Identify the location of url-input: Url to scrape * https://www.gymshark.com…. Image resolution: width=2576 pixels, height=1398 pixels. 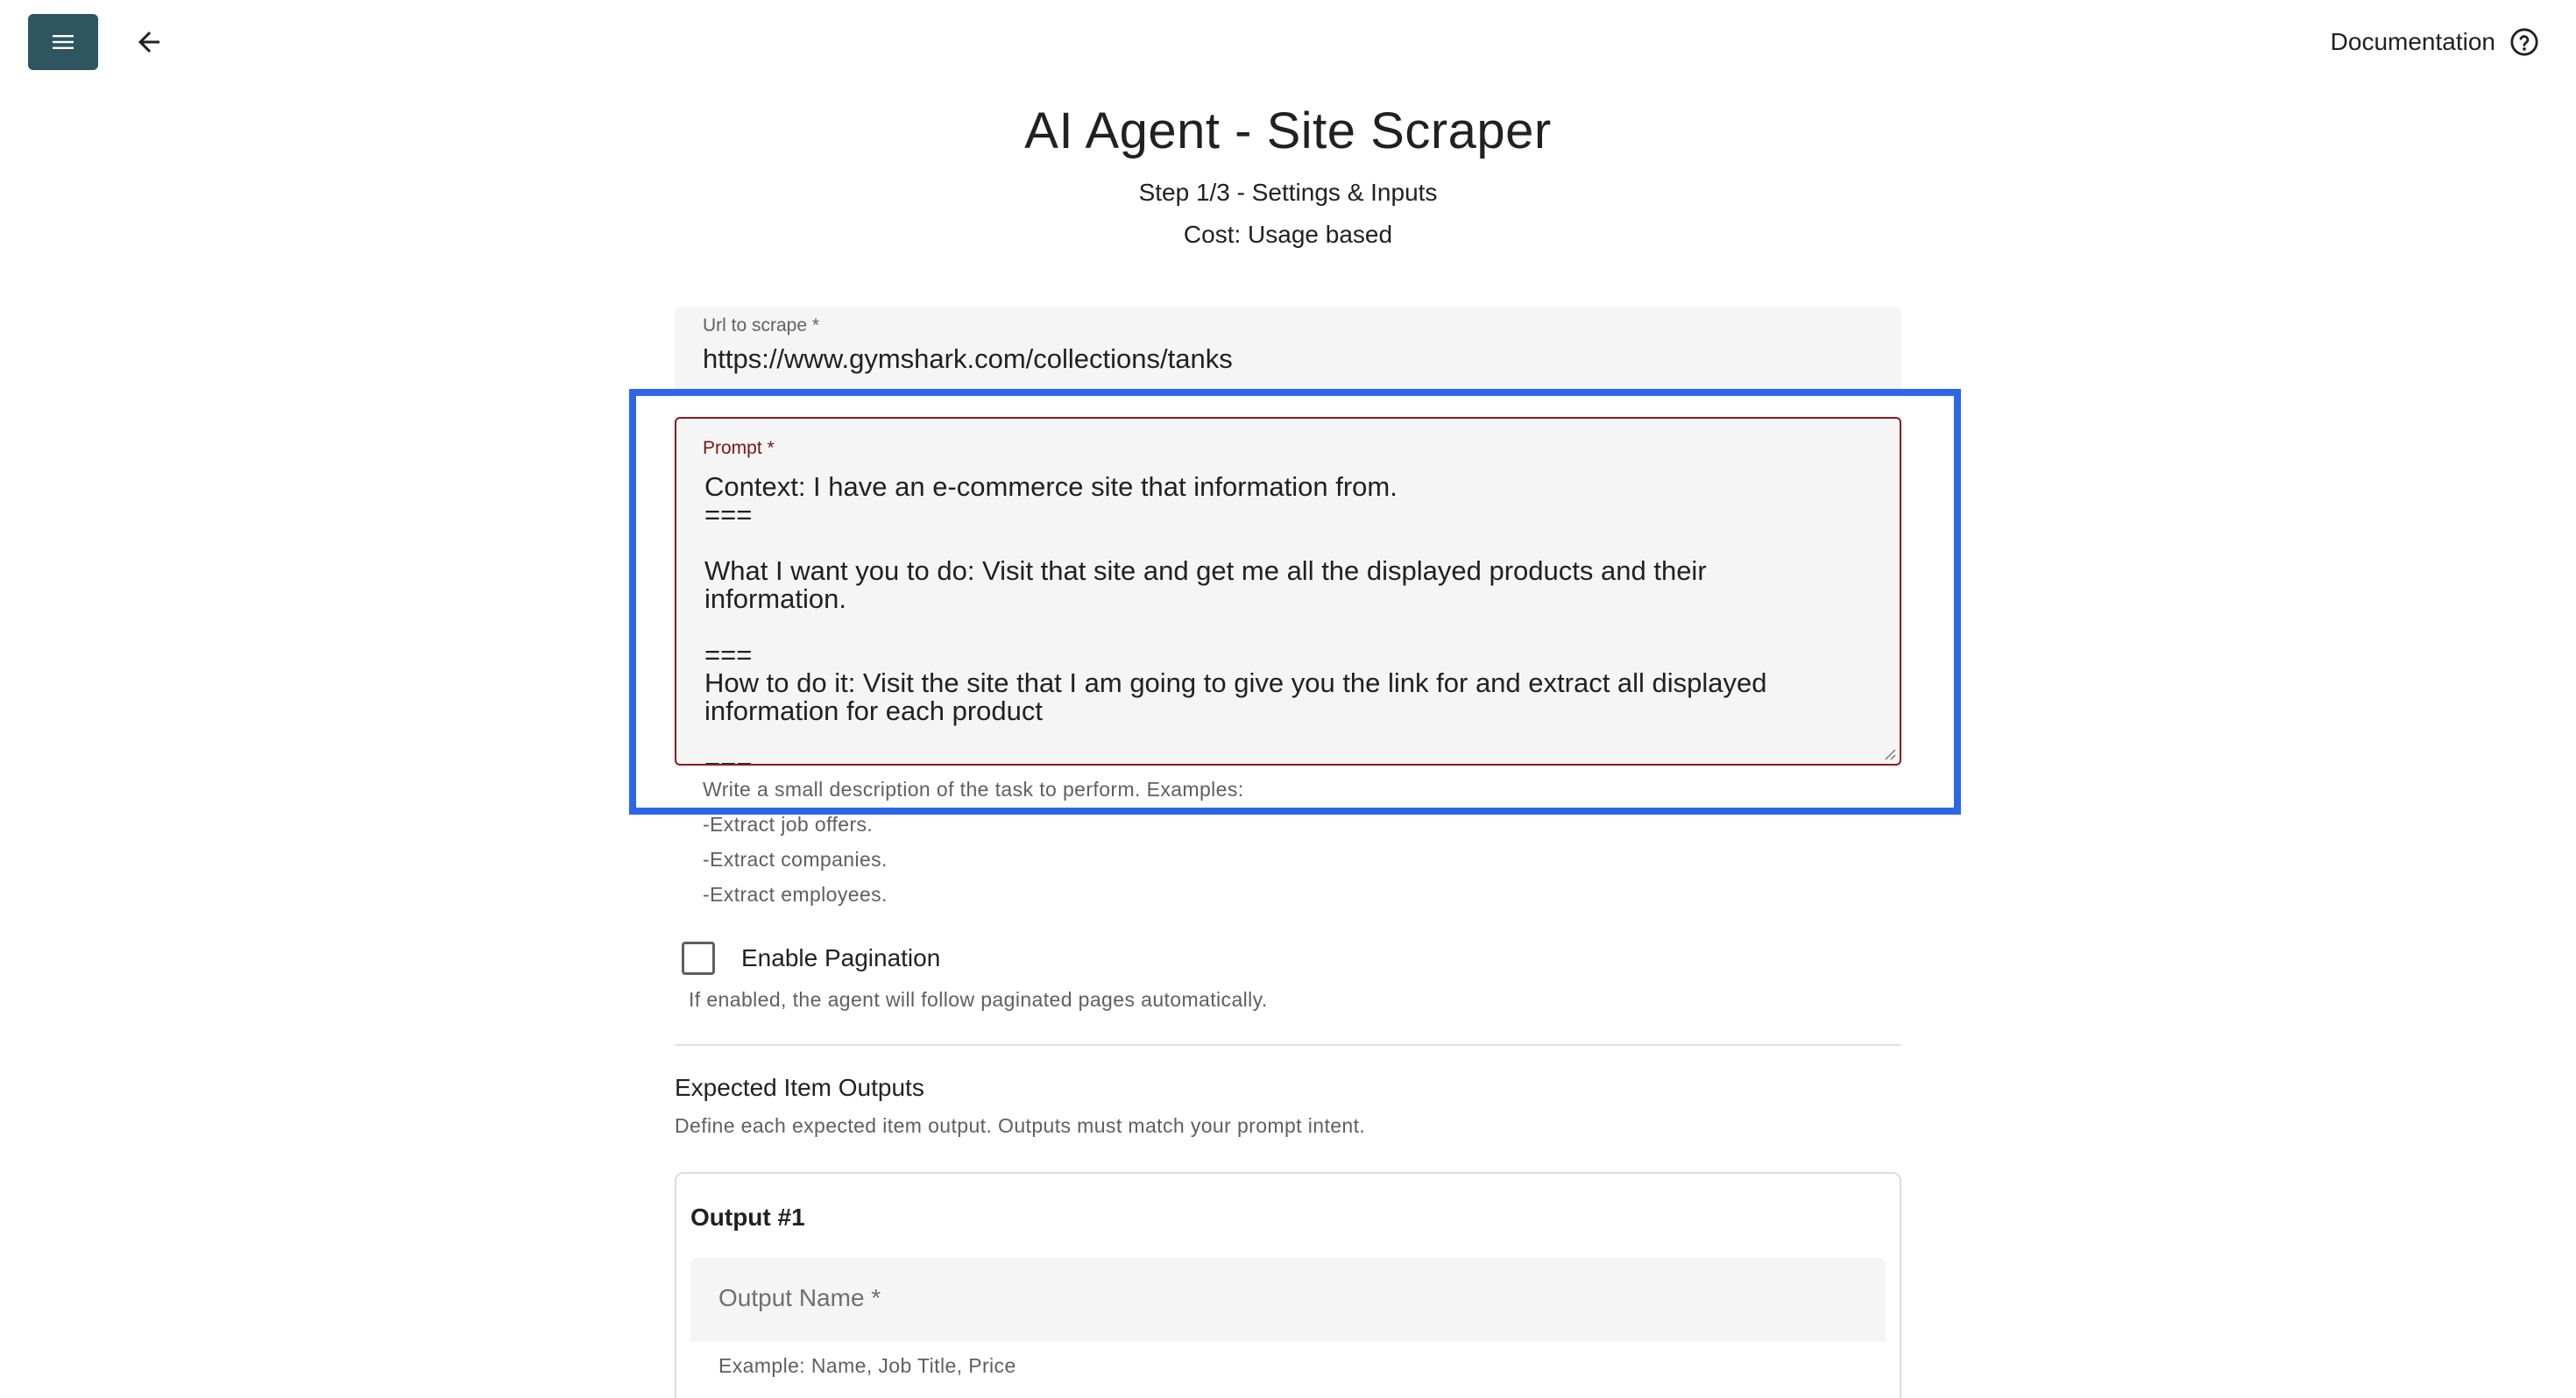
(1288, 349).